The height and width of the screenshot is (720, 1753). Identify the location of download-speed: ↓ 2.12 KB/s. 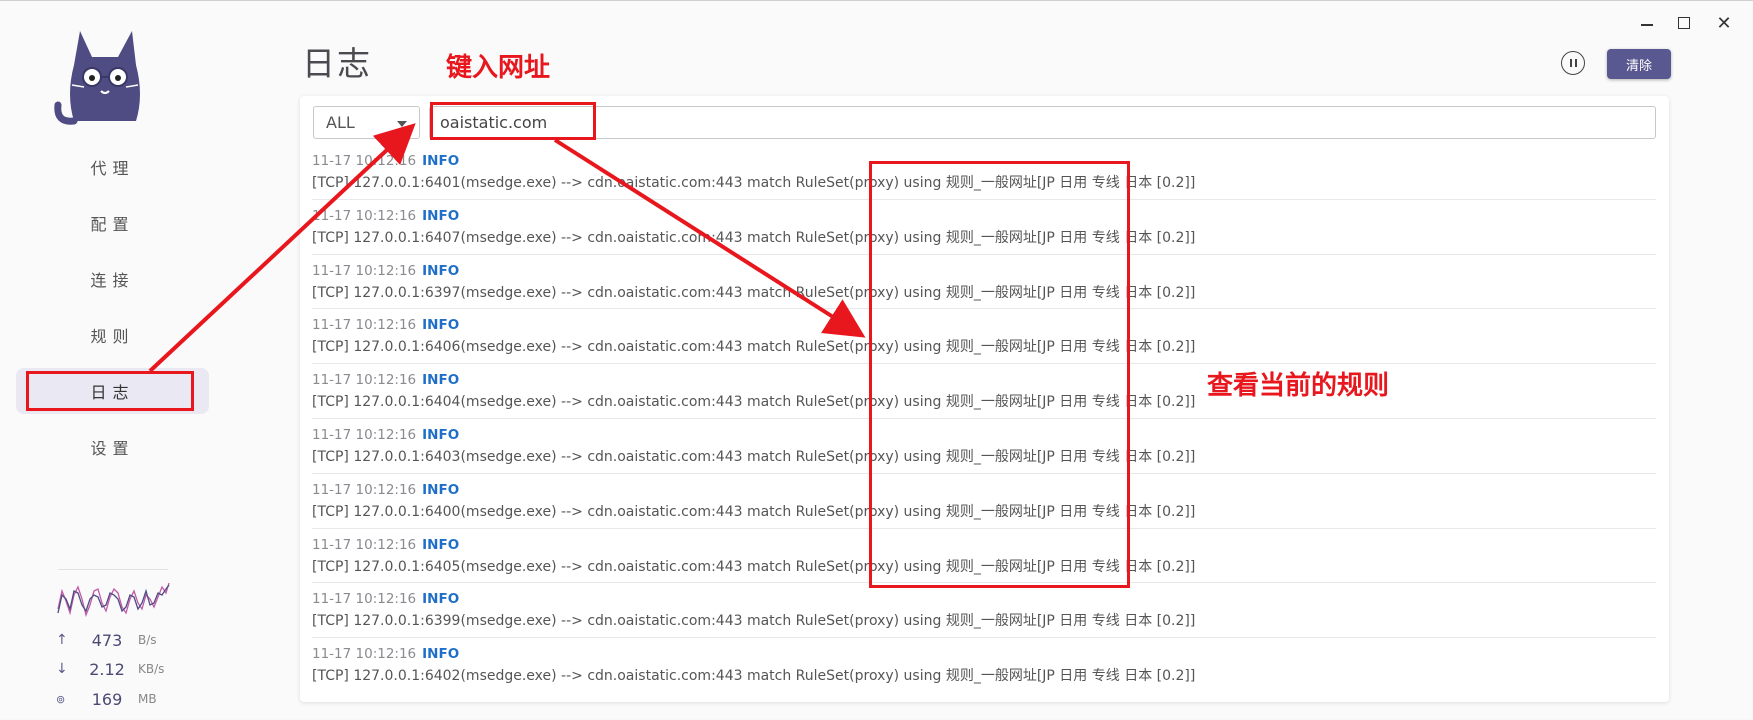
(116, 669).